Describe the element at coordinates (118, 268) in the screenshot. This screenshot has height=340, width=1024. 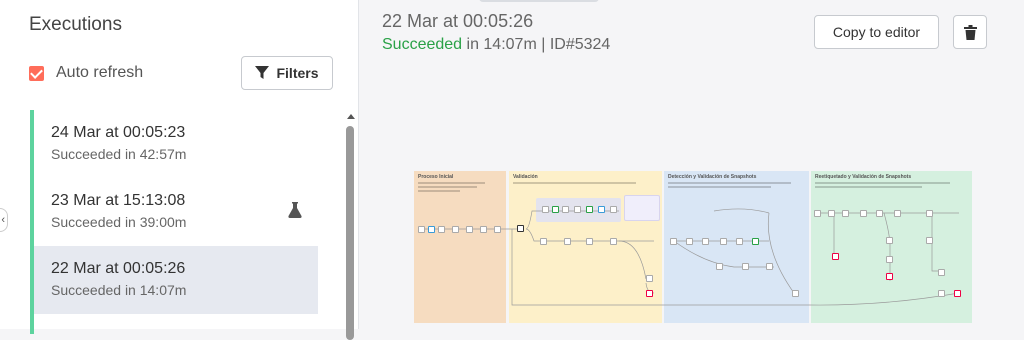
I see `execution-date: 22 Mar at 00:05:26` at that location.